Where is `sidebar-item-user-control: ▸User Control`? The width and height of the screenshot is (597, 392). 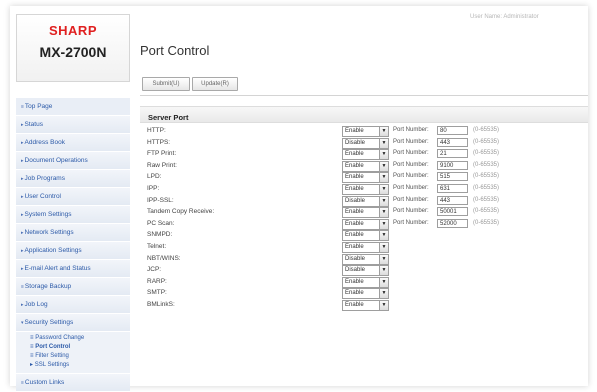 sidebar-item-user-control: ▸User Control is located at coordinates (73, 197).